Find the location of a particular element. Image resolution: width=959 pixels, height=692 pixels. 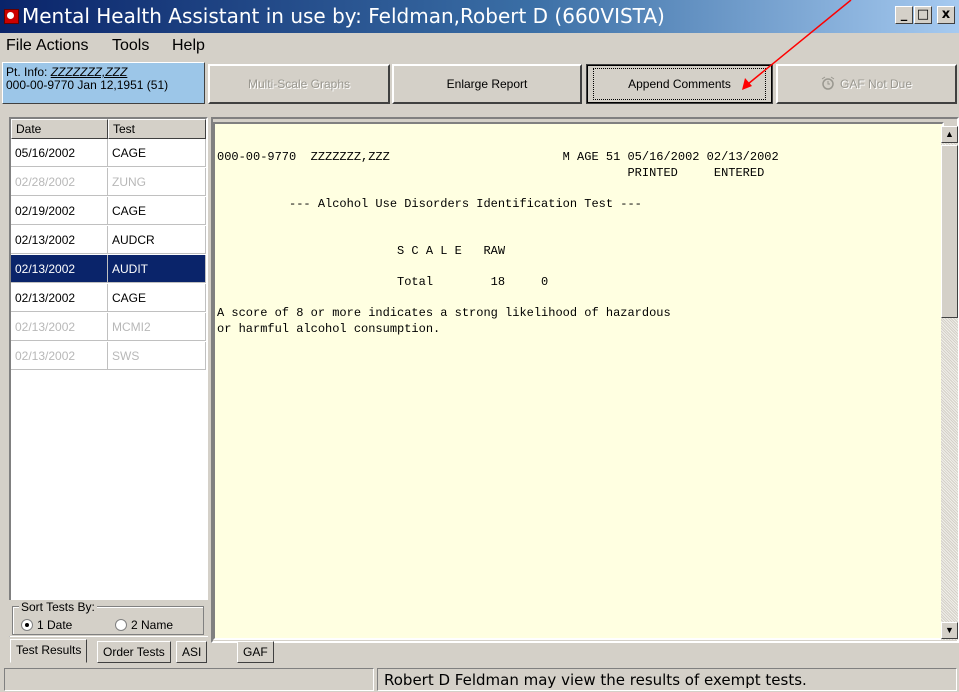

report-line: Total 18 0 is located at coordinates (383, 281).